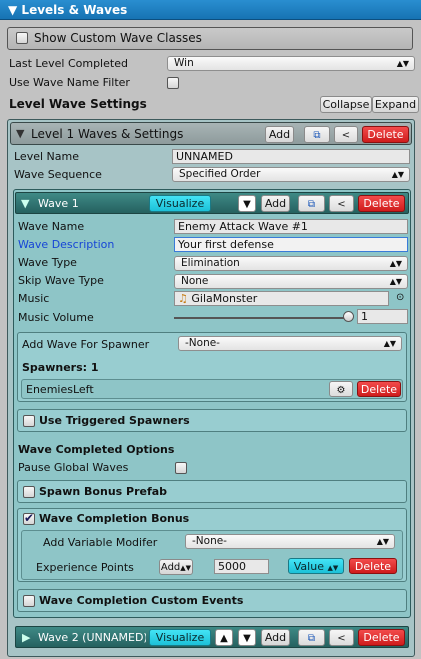 This screenshot has width=421, height=659. I want to click on last-level-completed-value: Win, so click(184, 63).